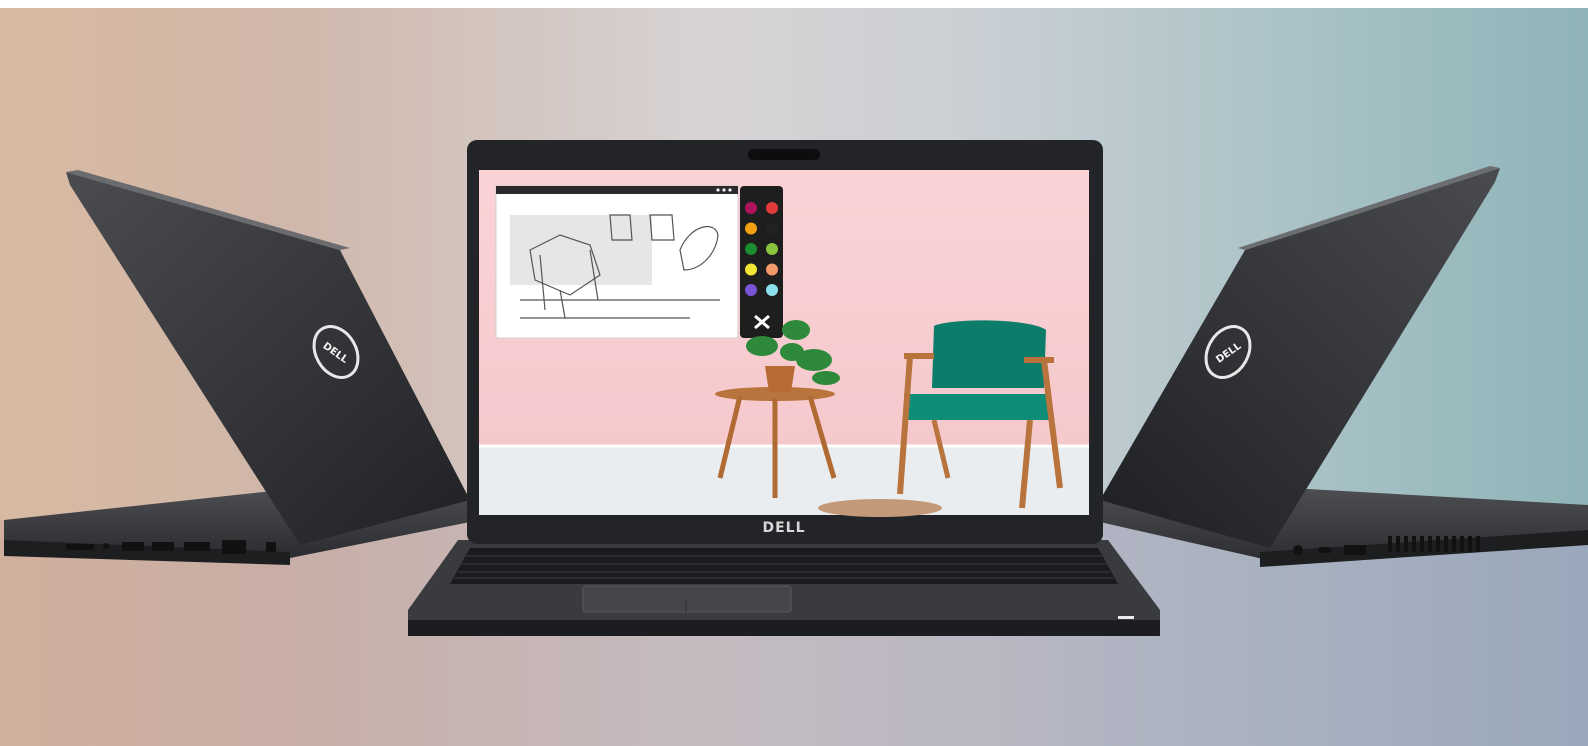 The image size is (1588, 746). What do you see at coordinates (783, 528) in the screenshot?
I see `bezel-logo: DELL` at bounding box center [783, 528].